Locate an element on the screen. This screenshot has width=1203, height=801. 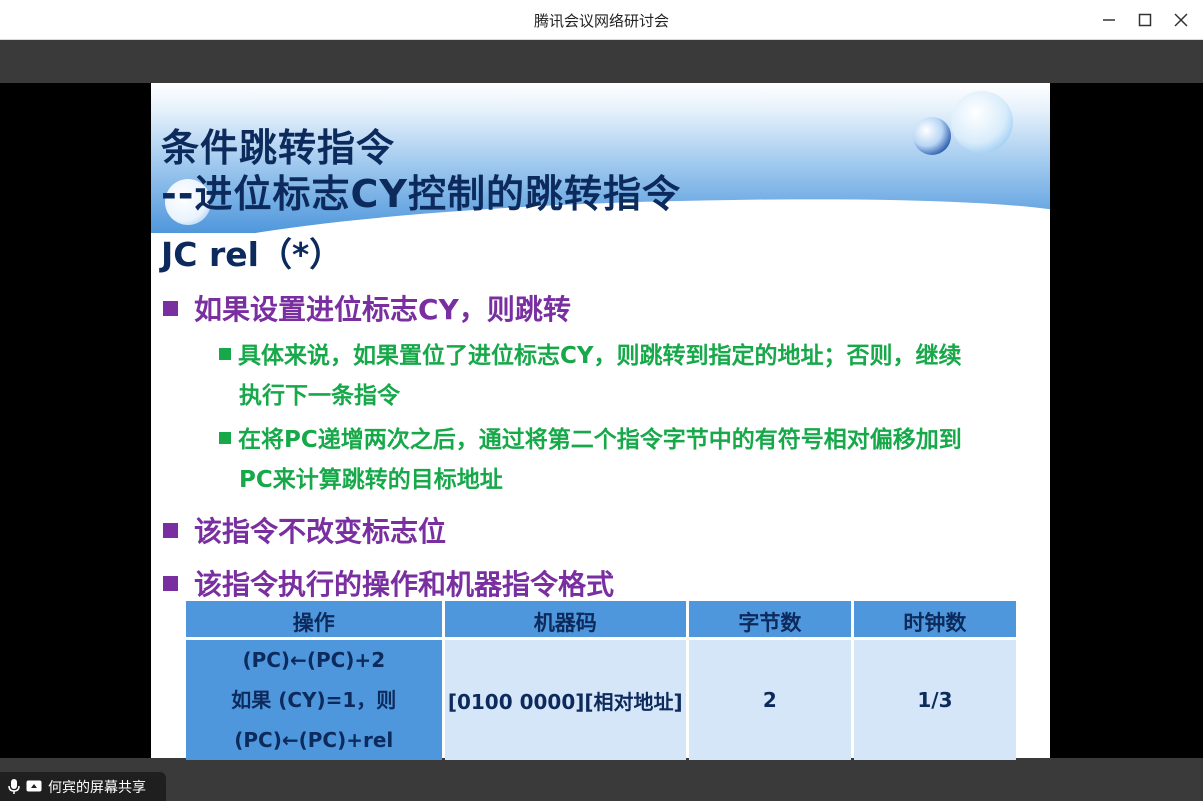
table-header: 时钟数 is located at coordinates (934, 619).